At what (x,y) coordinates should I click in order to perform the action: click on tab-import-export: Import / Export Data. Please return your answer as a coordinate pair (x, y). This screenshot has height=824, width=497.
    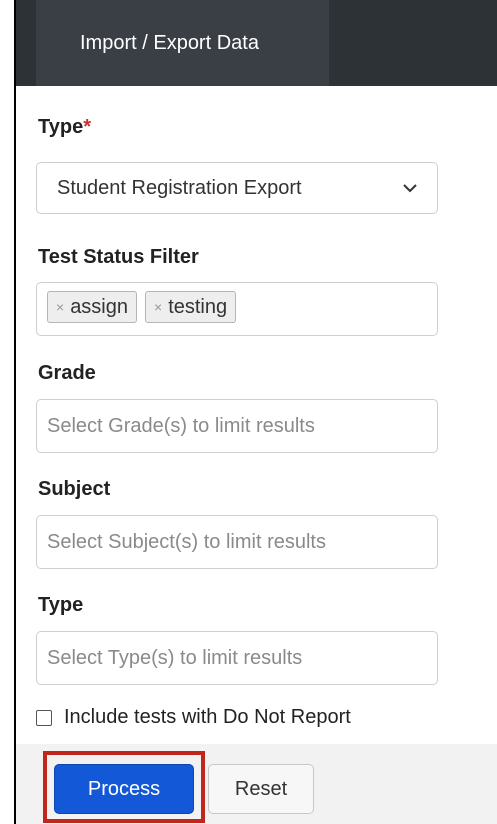
    Looking at the image, I should click on (182, 43).